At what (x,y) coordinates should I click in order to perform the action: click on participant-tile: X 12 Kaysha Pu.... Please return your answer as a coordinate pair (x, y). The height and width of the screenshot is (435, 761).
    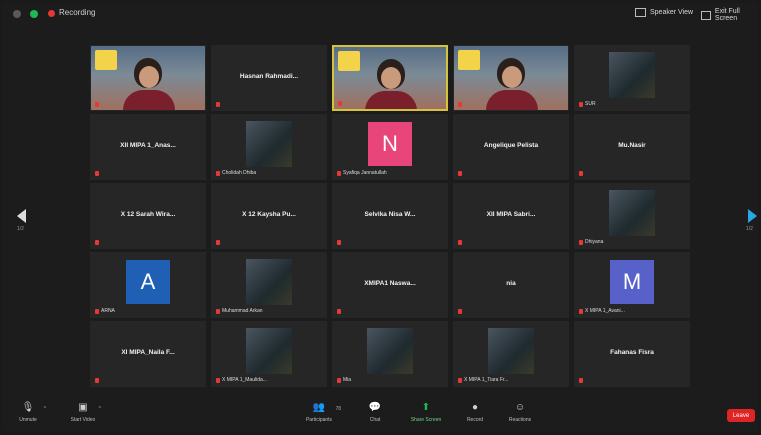
    Looking at the image, I should click on (269, 216).